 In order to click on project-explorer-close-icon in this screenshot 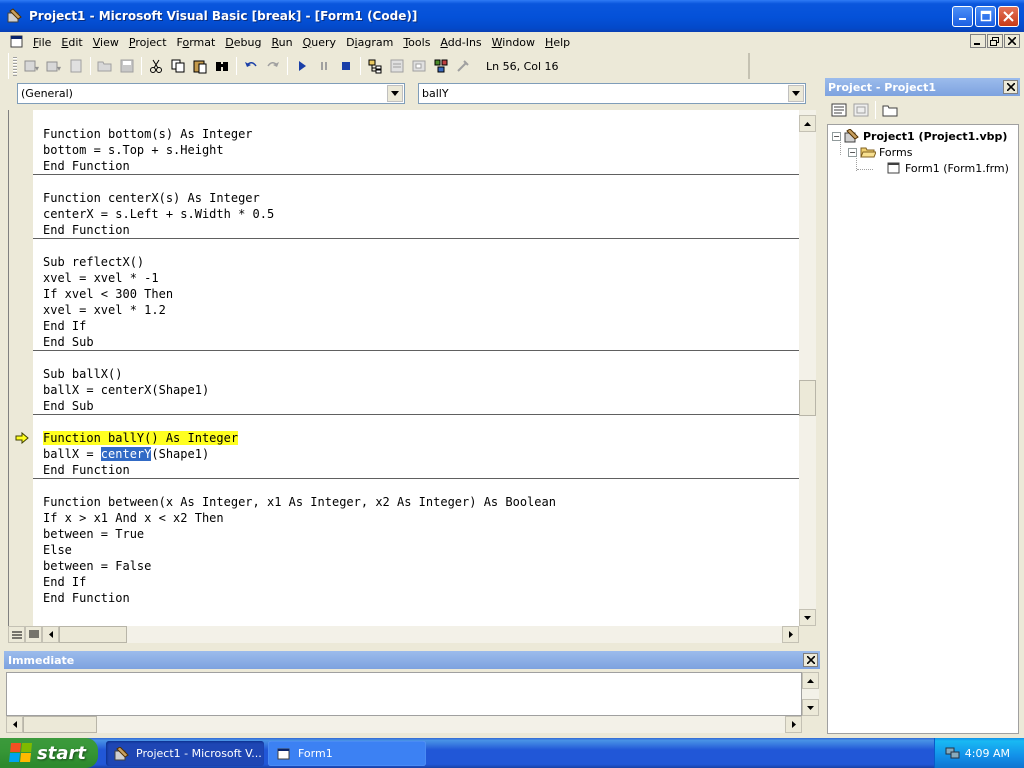, I will do `click(1010, 87)`.